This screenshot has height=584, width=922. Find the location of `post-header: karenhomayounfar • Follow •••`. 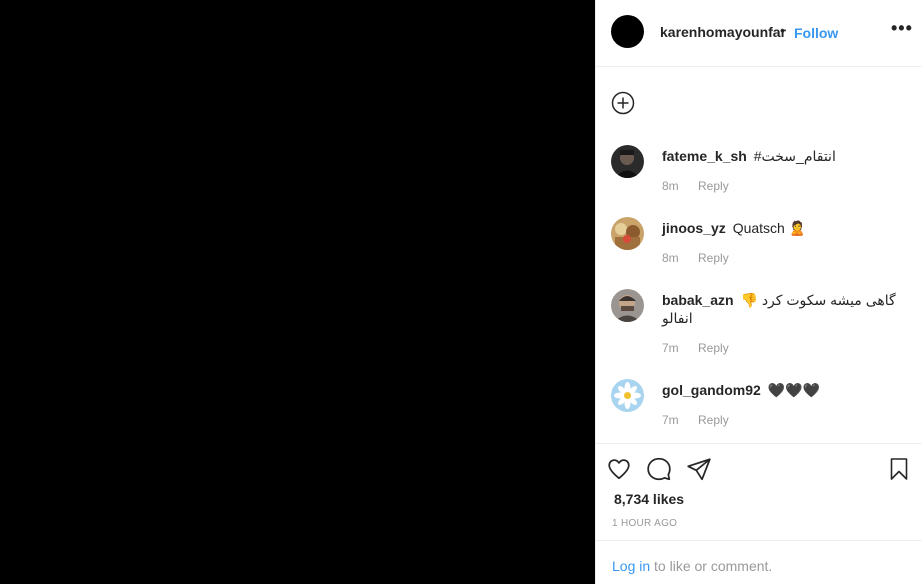

post-header: karenhomayounfar • Follow ••• is located at coordinates (759, 33).